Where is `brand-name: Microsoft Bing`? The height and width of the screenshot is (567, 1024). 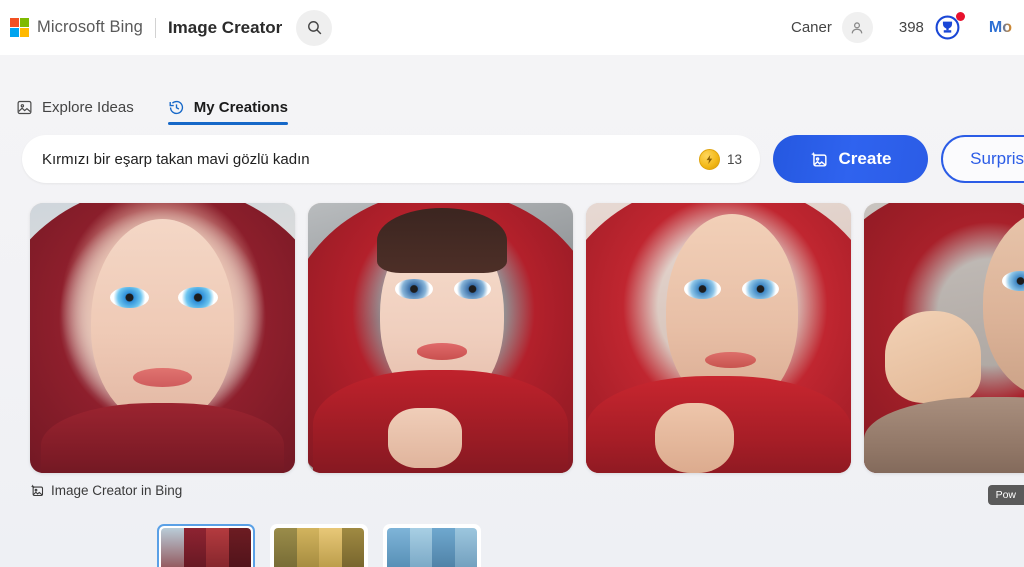 brand-name: Microsoft Bing is located at coordinates (90, 27).